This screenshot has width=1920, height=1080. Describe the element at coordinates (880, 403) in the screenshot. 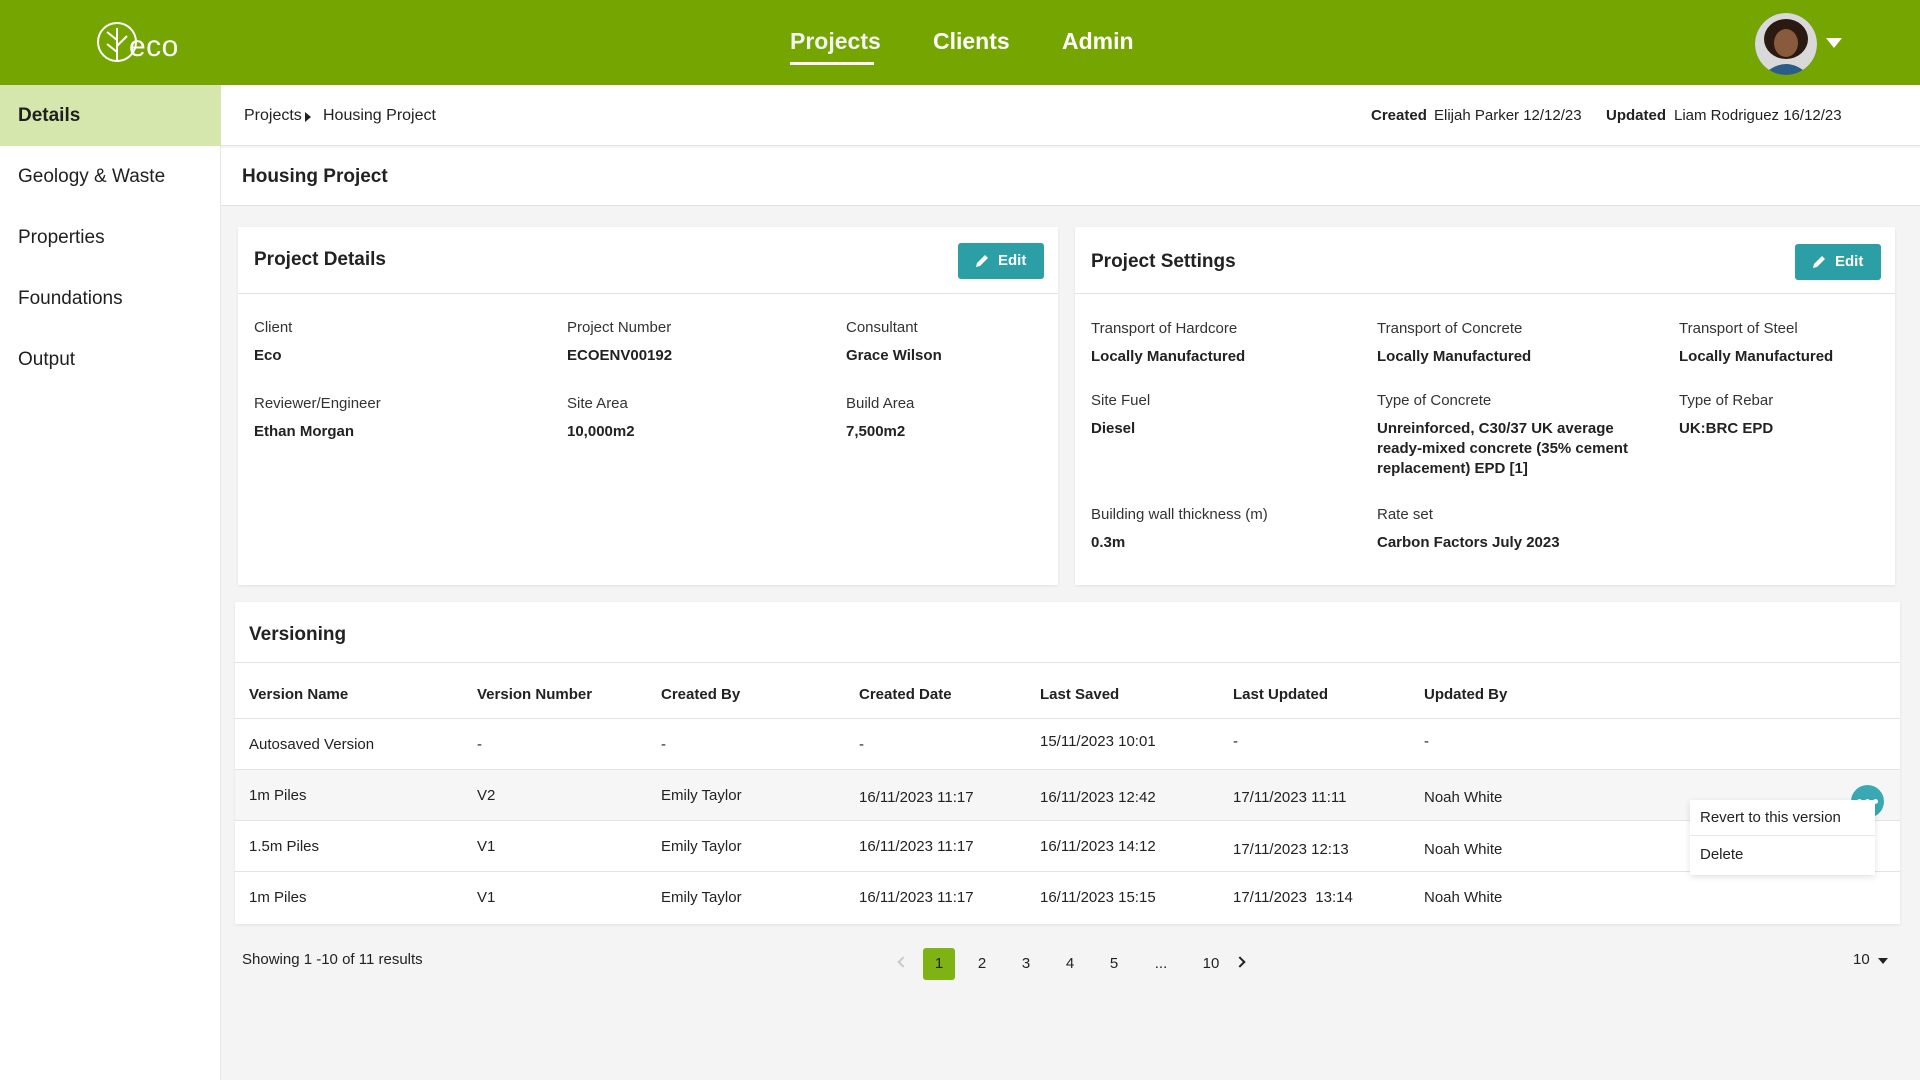

I see `build-area-label: Build Area` at that location.